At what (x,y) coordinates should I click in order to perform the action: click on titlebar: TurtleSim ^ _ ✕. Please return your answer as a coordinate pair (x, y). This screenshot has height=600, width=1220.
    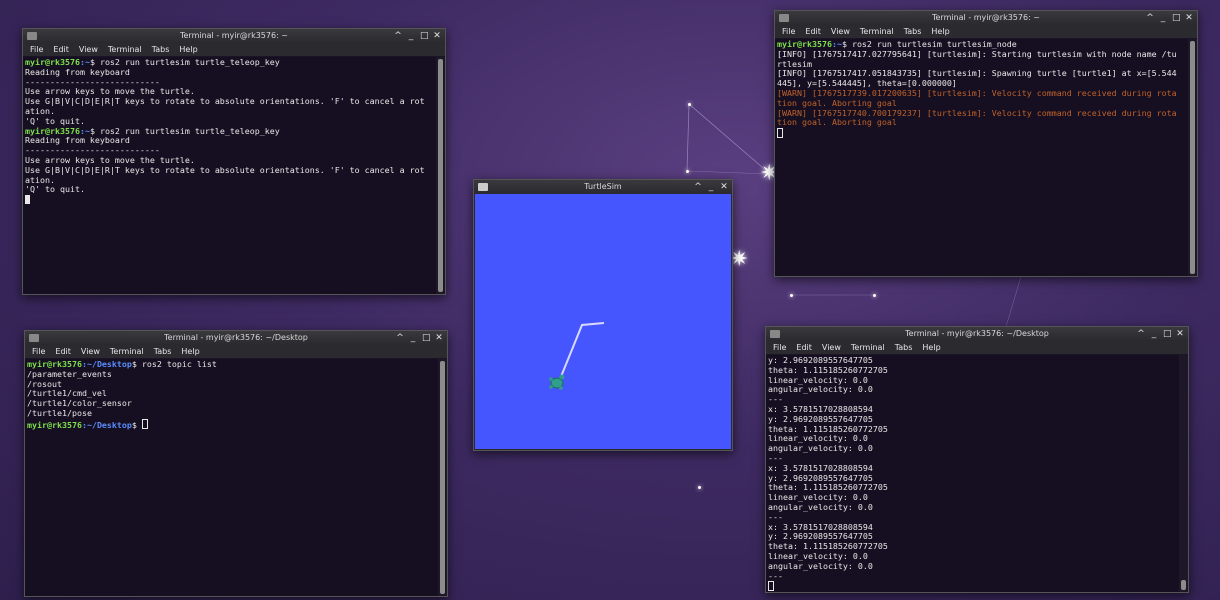
    Looking at the image, I should click on (603, 187).